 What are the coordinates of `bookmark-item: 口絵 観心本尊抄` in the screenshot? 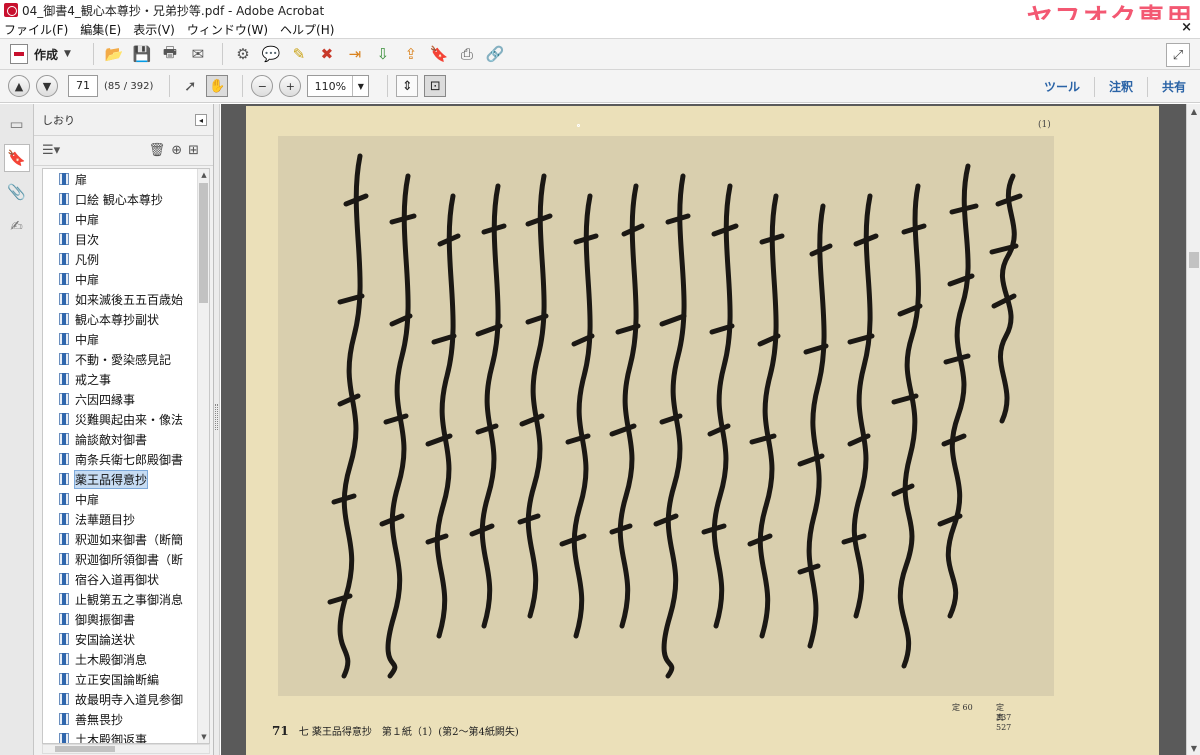 It's located at (126, 199).